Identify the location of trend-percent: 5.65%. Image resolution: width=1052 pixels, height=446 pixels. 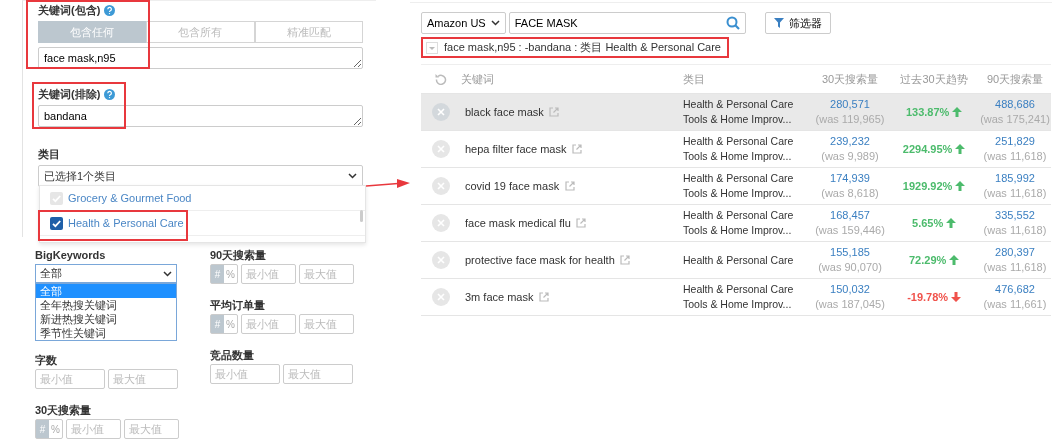
(928, 223).